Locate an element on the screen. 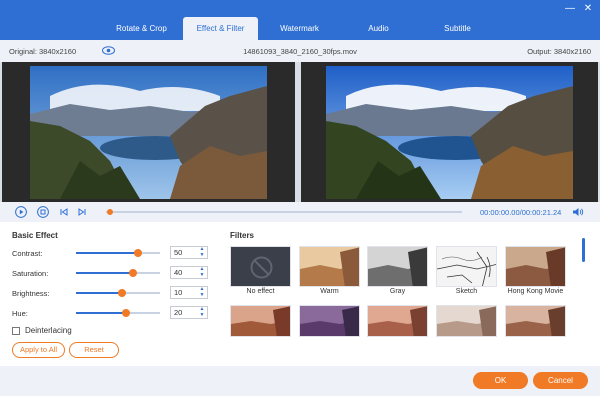 The height and width of the screenshot is (396, 600). reset-button: Reset is located at coordinates (94, 350).